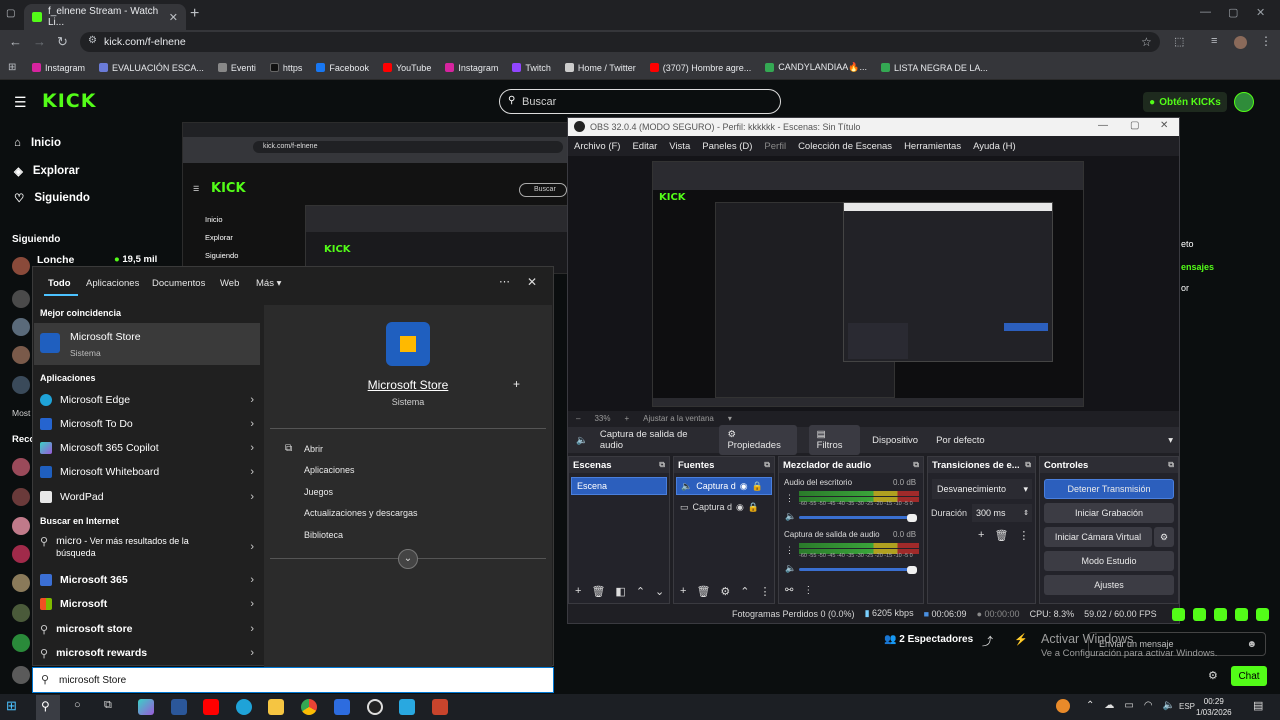 The height and width of the screenshot is (720, 1280). What do you see at coordinates (504, 281) in the screenshot?
I see `more-options-icon: ⋯` at bounding box center [504, 281].